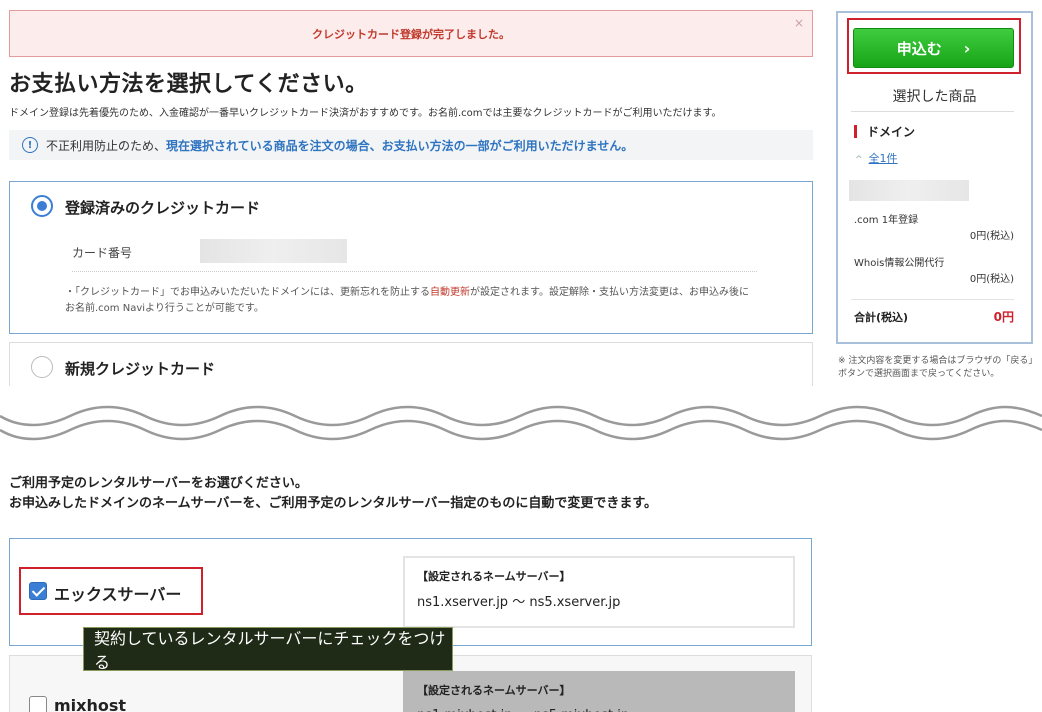 The height and width of the screenshot is (712, 1042). I want to click on new-card-radio, so click(42, 367).